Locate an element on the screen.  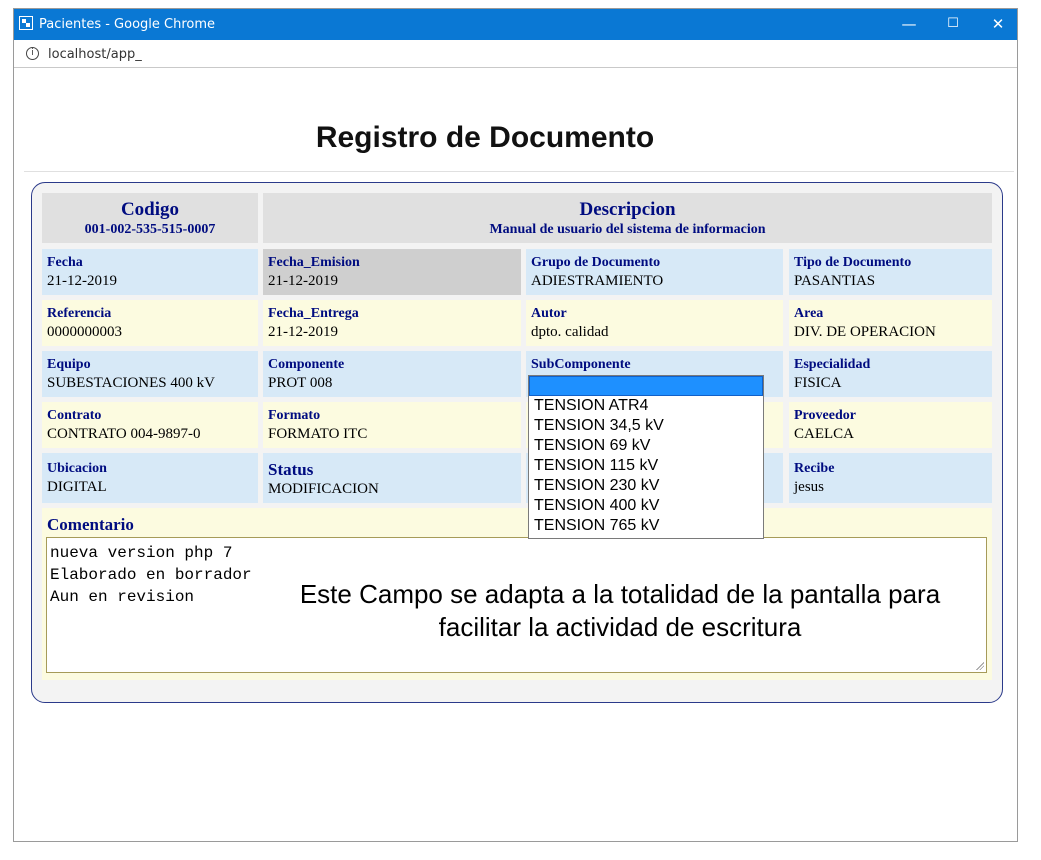
autor-cell: Autor dpto. calidad is located at coordinates (654, 323).